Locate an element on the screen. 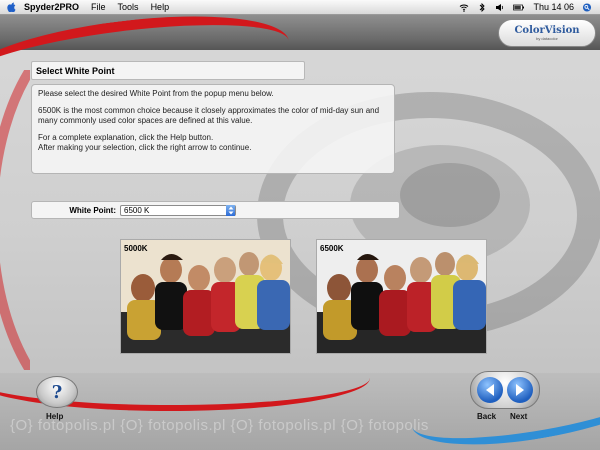  bluetooth-icon is located at coordinates (482, 7).